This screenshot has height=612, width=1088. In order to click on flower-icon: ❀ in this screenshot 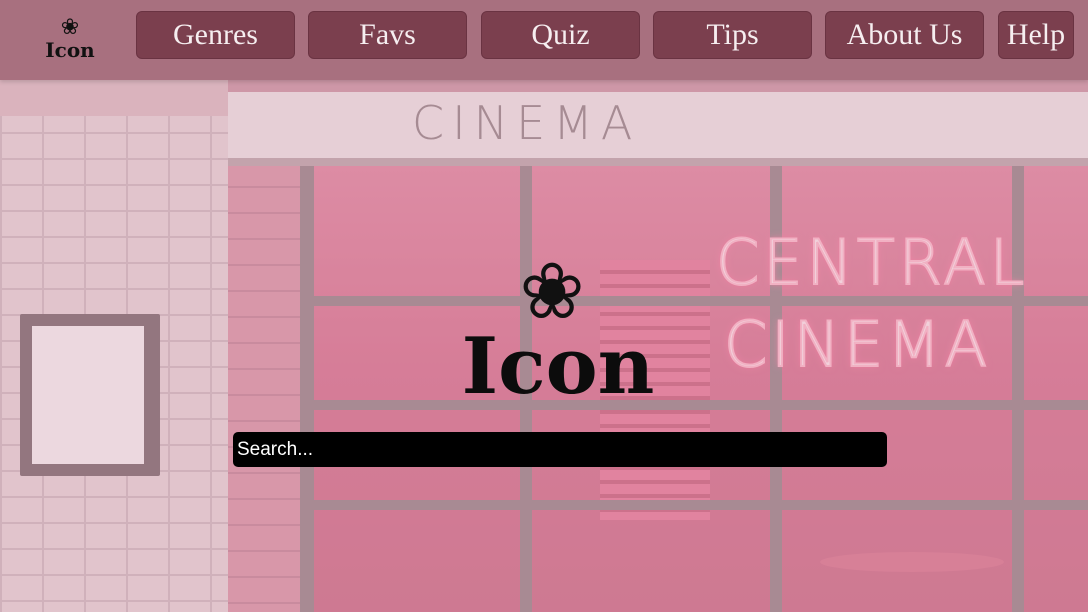, I will do `click(70, 27)`.